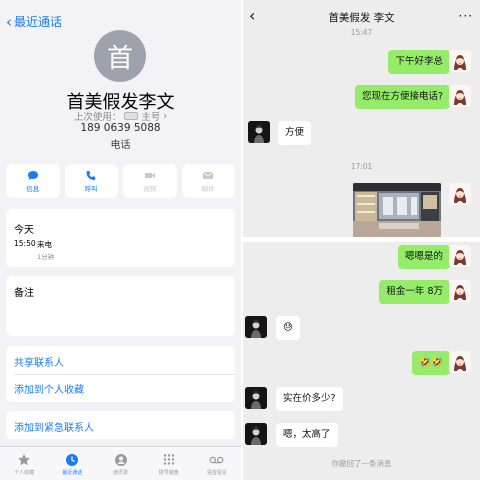  Describe the element at coordinates (24, 473) in the screenshot. I see `tab-label: 个人收藏` at that location.